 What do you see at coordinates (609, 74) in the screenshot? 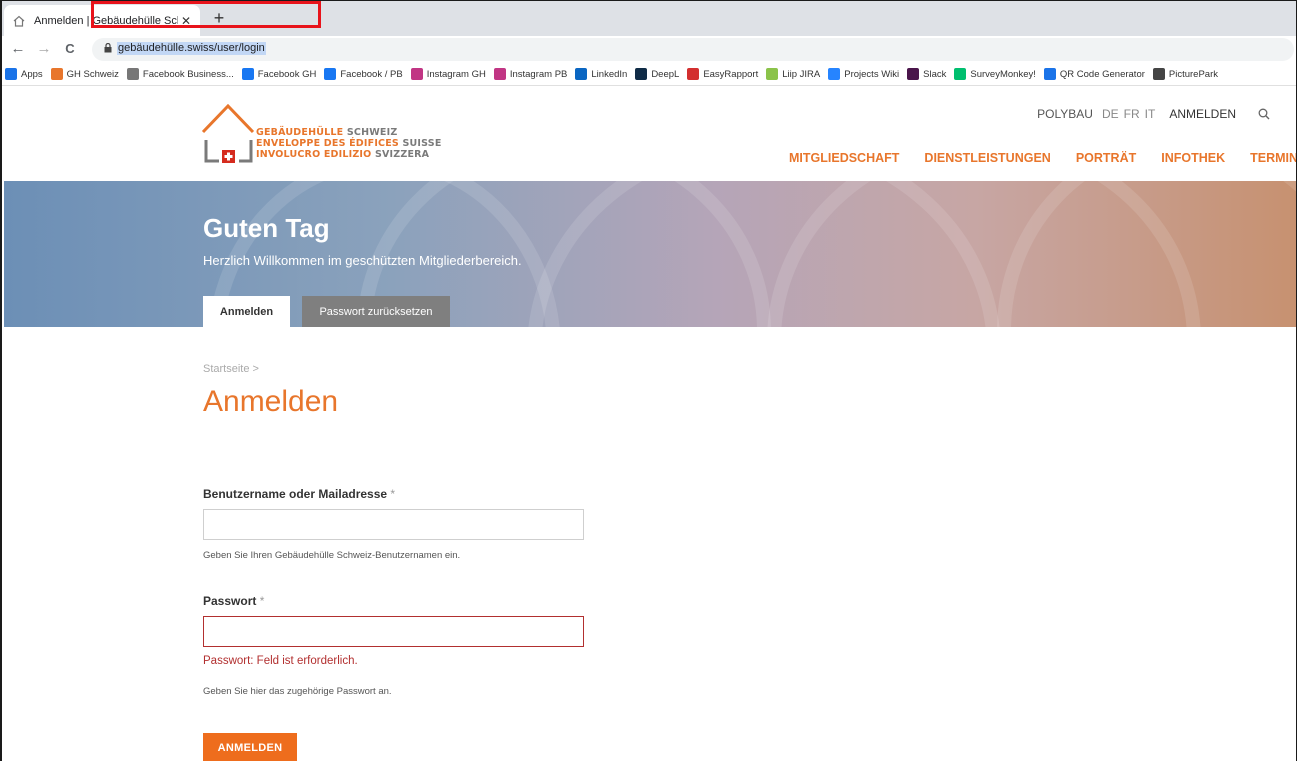
I see `bookmark-label: LinkedIn` at bounding box center [609, 74].